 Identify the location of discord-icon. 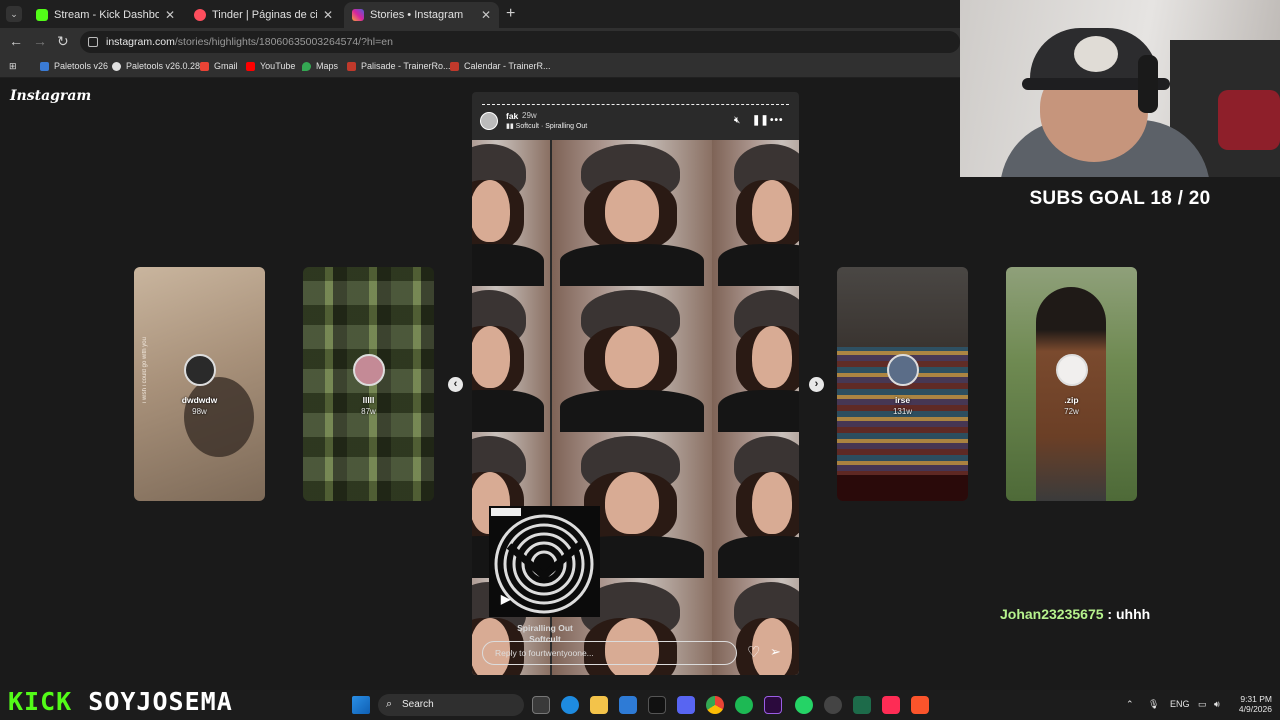
(686, 705).